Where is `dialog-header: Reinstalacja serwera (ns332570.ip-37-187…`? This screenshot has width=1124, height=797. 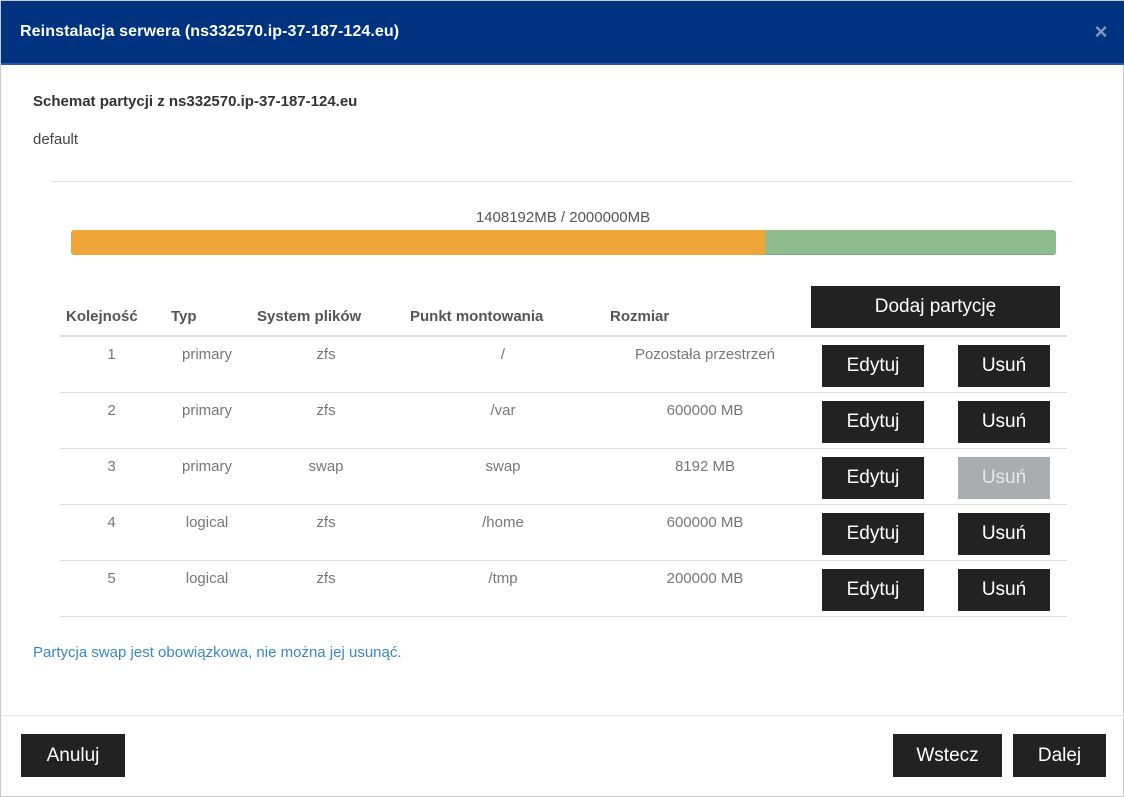 dialog-header: Reinstalacja serwera (ns332570.ip-37-187… is located at coordinates (562, 33).